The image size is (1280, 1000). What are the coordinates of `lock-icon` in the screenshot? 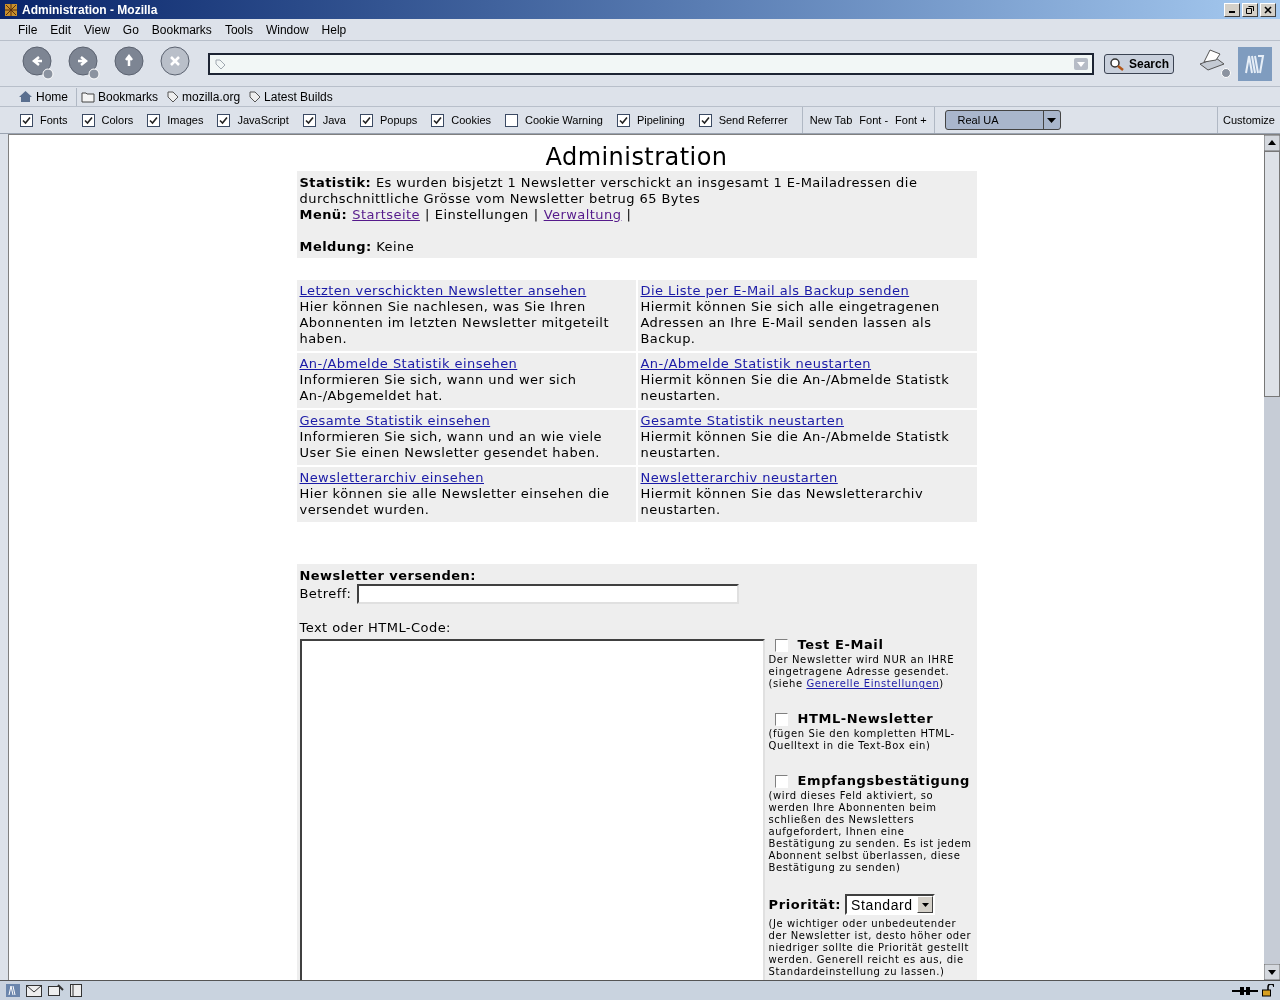 It's located at (1268, 990).